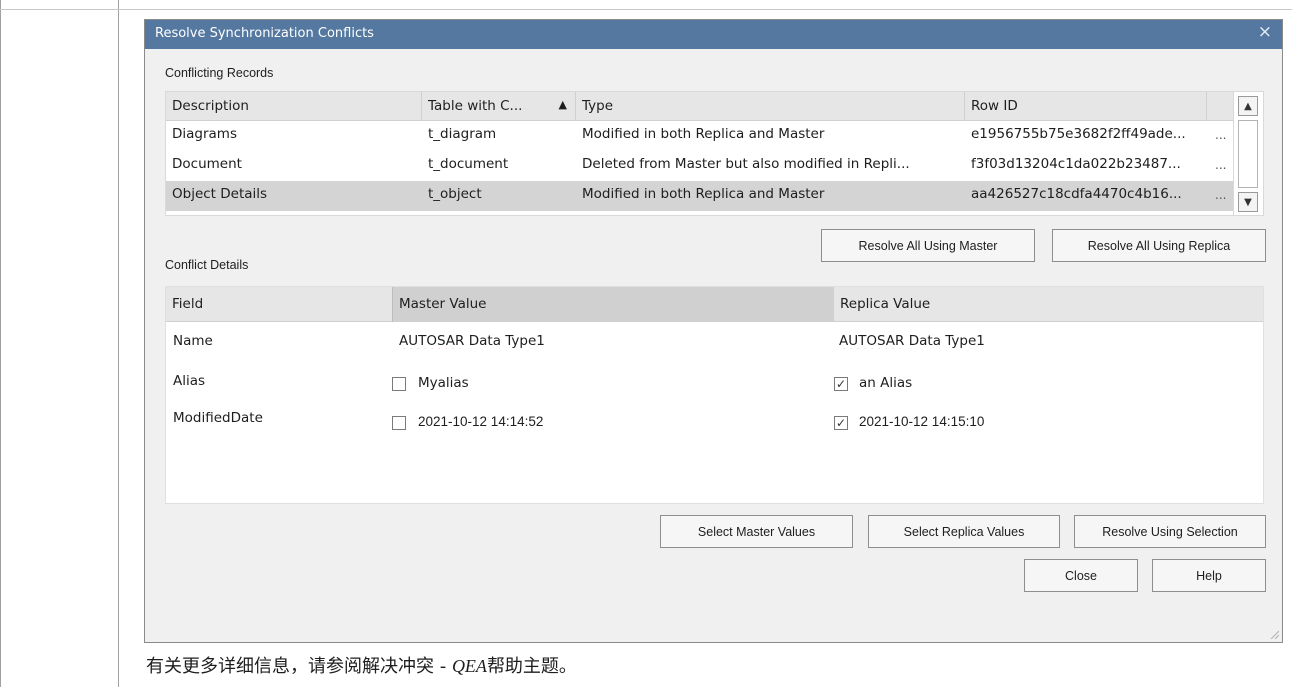 This screenshot has height=687, width=1292. What do you see at coordinates (204, 134) in the screenshot?
I see `cell-description: Diagrams` at bounding box center [204, 134].